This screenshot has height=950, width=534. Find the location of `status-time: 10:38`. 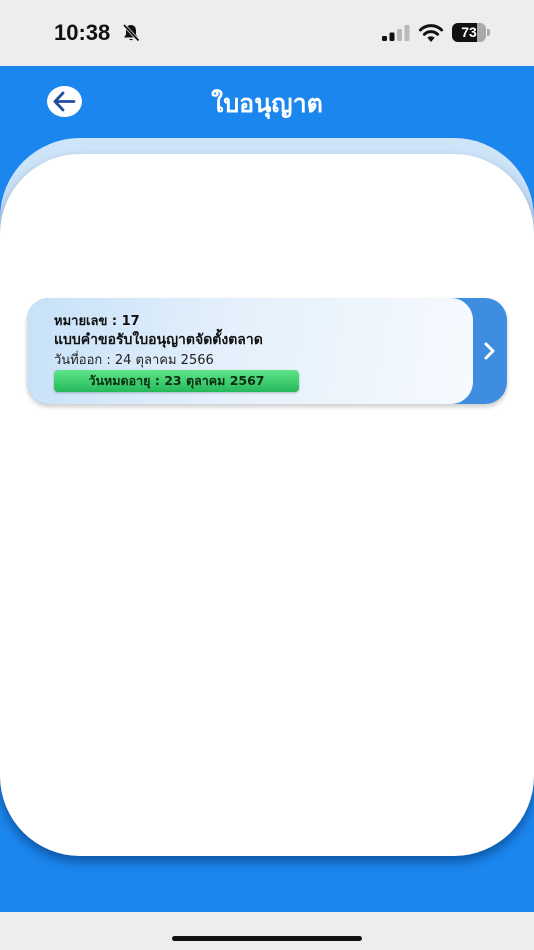

status-time: 10:38 is located at coordinates (82, 32).